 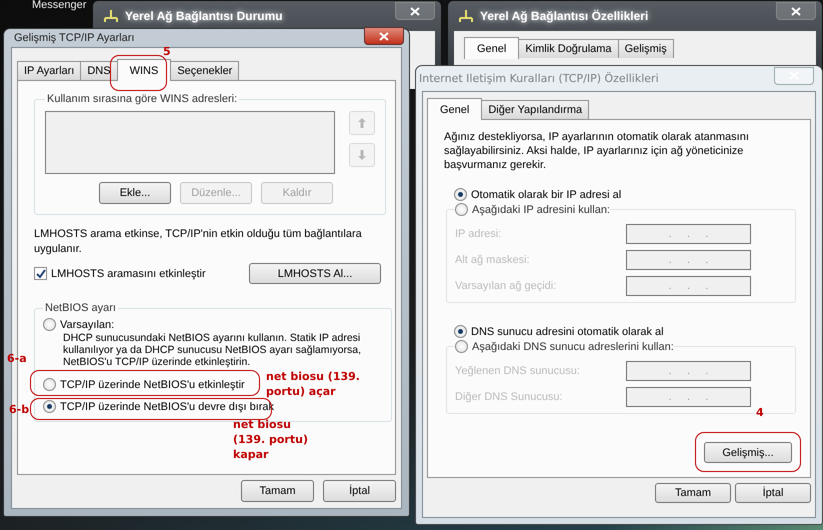 What do you see at coordinates (19, 409) in the screenshot?
I see `annotation-label: 6-b` at bounding box center [19, 409].